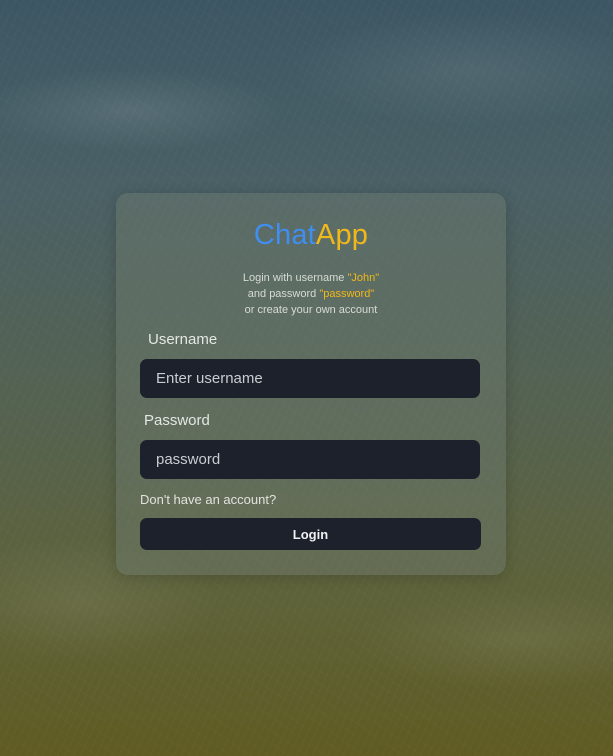  Describe the element at coordinates (310, 459) in the screenshot. I see `password-input` at that location.